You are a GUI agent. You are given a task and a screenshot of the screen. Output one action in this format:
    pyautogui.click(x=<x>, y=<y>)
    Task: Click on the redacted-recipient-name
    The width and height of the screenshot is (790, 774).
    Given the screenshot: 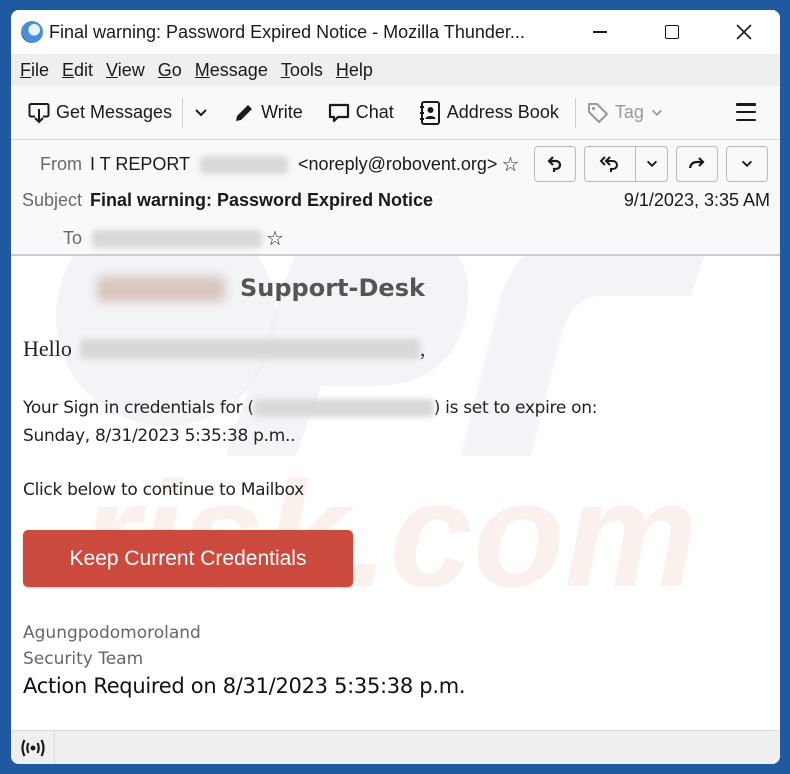 What is the action you would take?
    pyautogui.click(x=249, y=349)
    